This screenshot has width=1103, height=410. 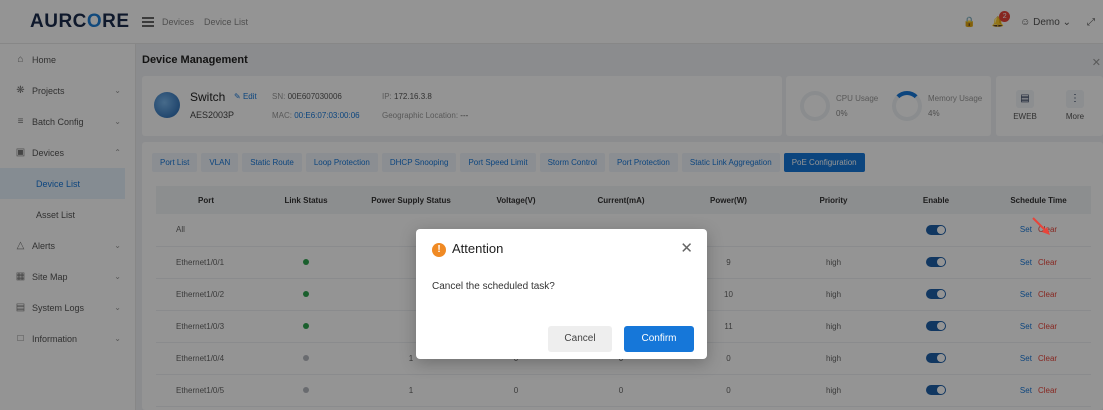 I want to click on dialog-close-icon: ✕, so click(x=686, y=248).